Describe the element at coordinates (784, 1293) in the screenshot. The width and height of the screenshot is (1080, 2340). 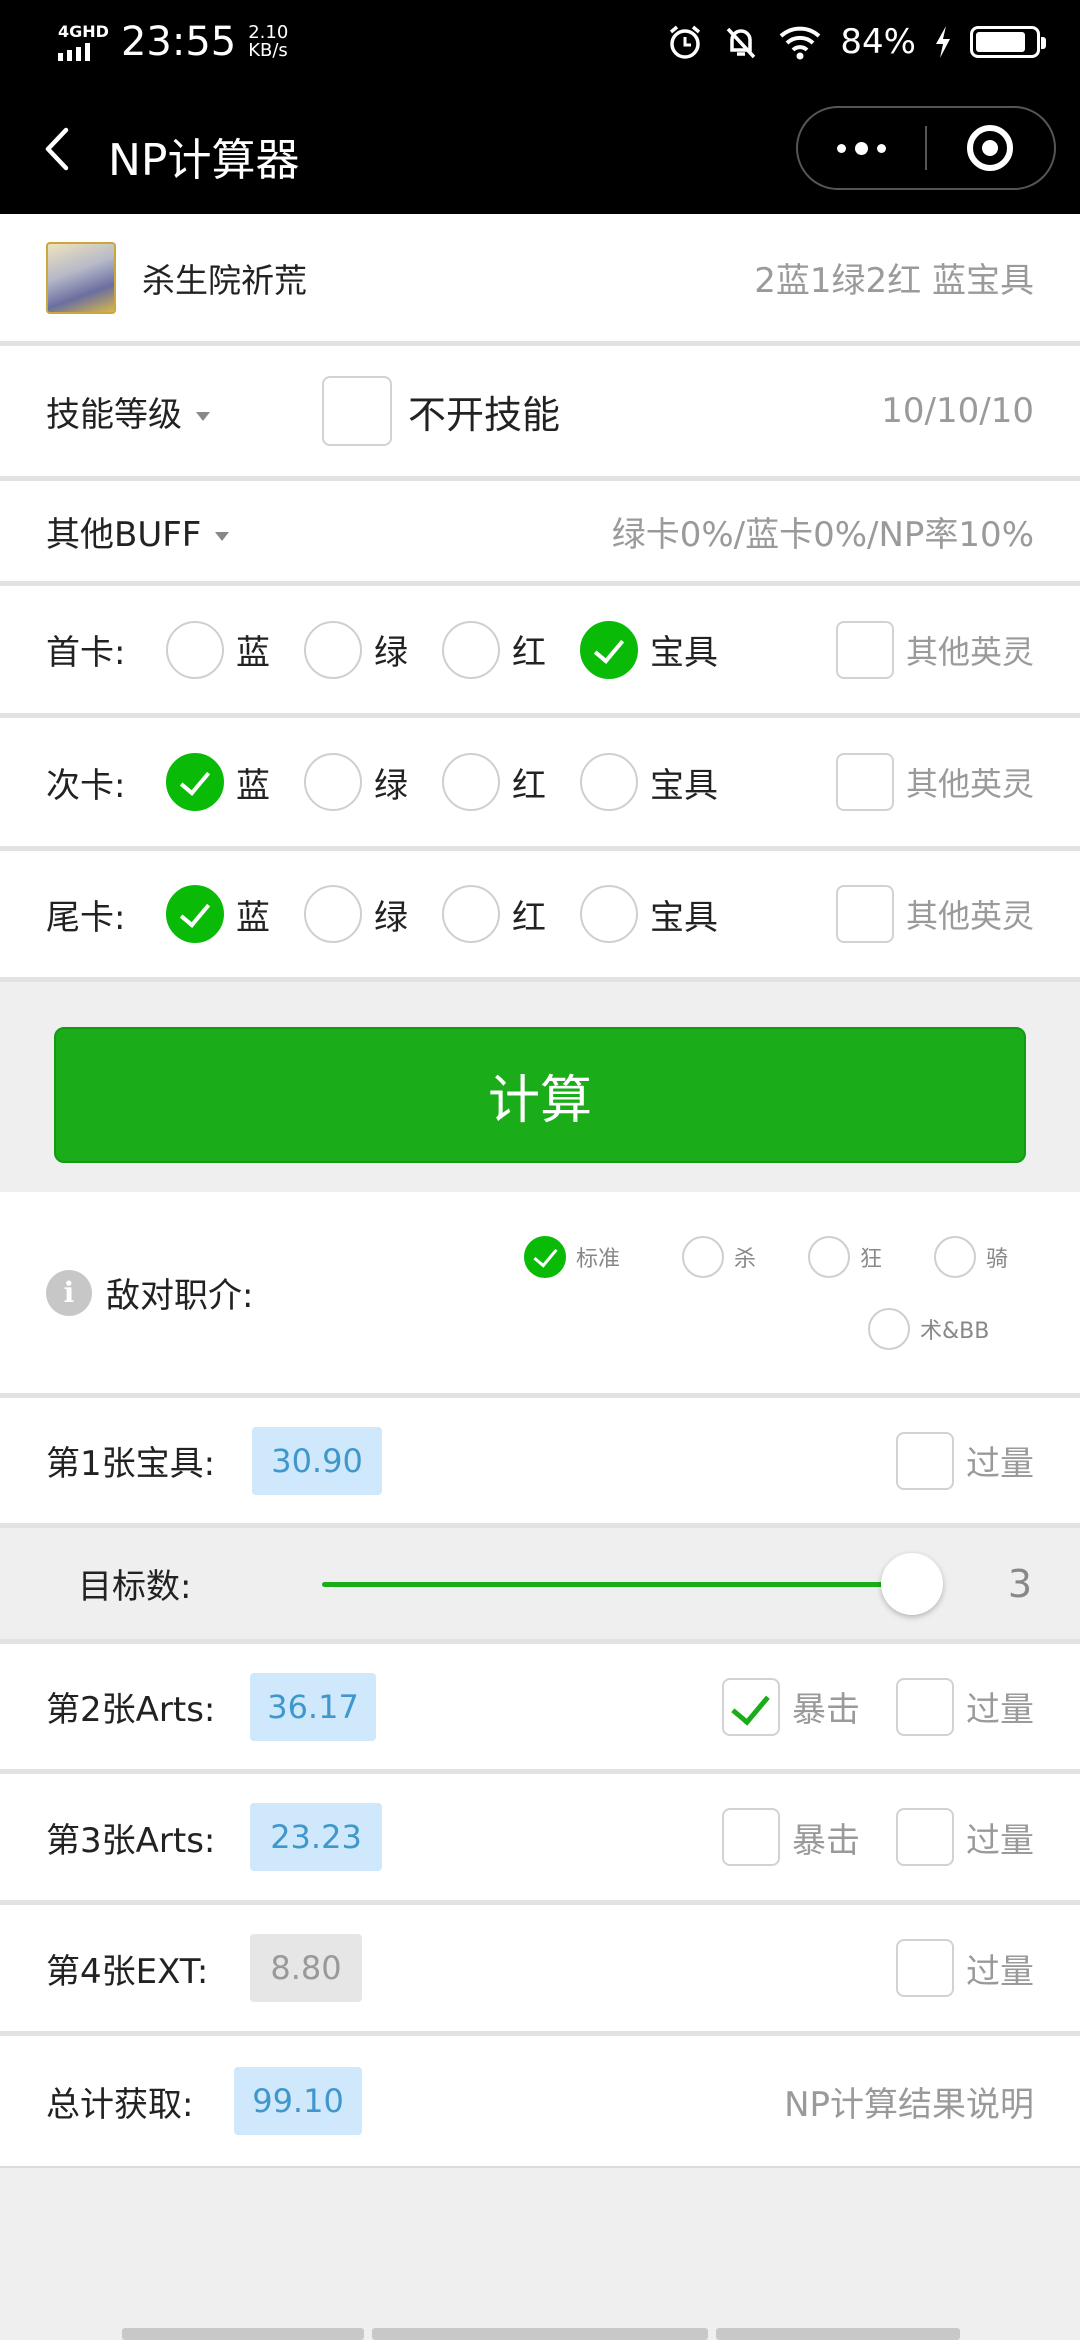
I see `enemy-class-options: 标准 杀 狂 骑 术&BB` at that location.